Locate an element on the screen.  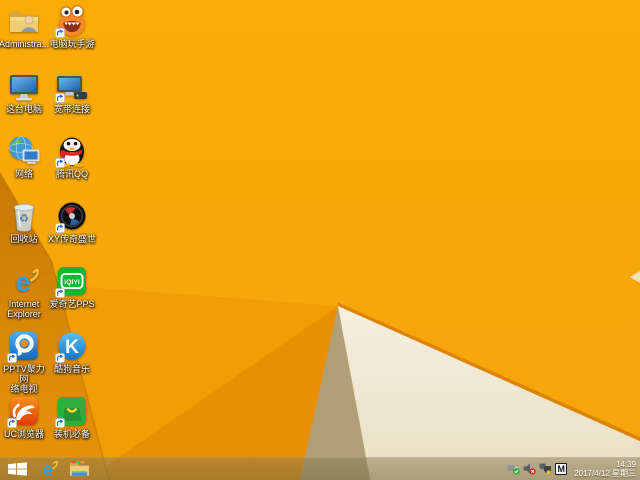
network-status-icon is located at coordinates (545, 468).